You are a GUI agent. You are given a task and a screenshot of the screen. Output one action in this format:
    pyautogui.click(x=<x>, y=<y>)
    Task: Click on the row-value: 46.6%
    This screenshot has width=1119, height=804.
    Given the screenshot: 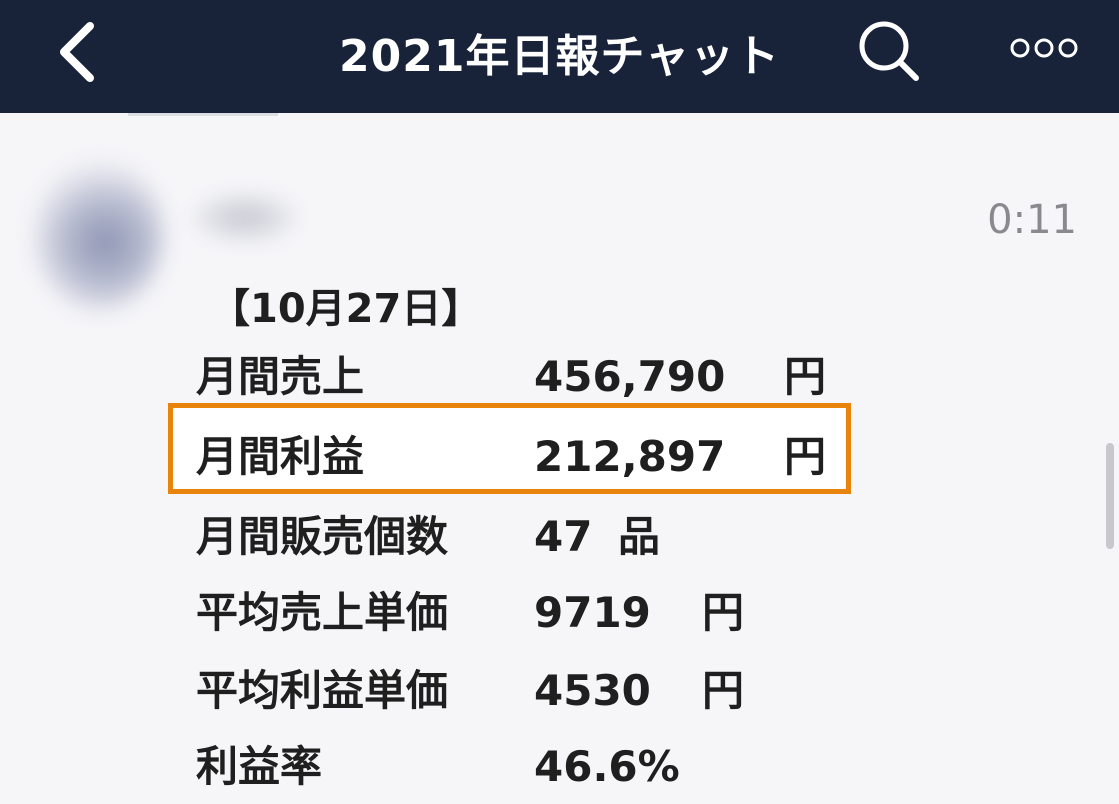 What is the action you would take?
    pyautogui.click(x=607, y=766)
    